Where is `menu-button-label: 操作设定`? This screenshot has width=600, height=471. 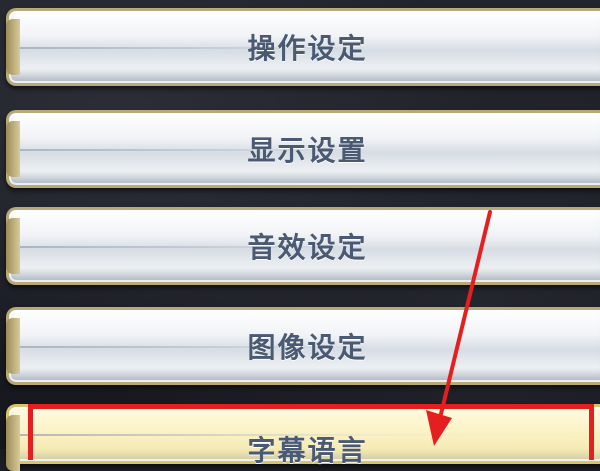 menu-button-label: 操作设定 is located at coordinates (307, 48).